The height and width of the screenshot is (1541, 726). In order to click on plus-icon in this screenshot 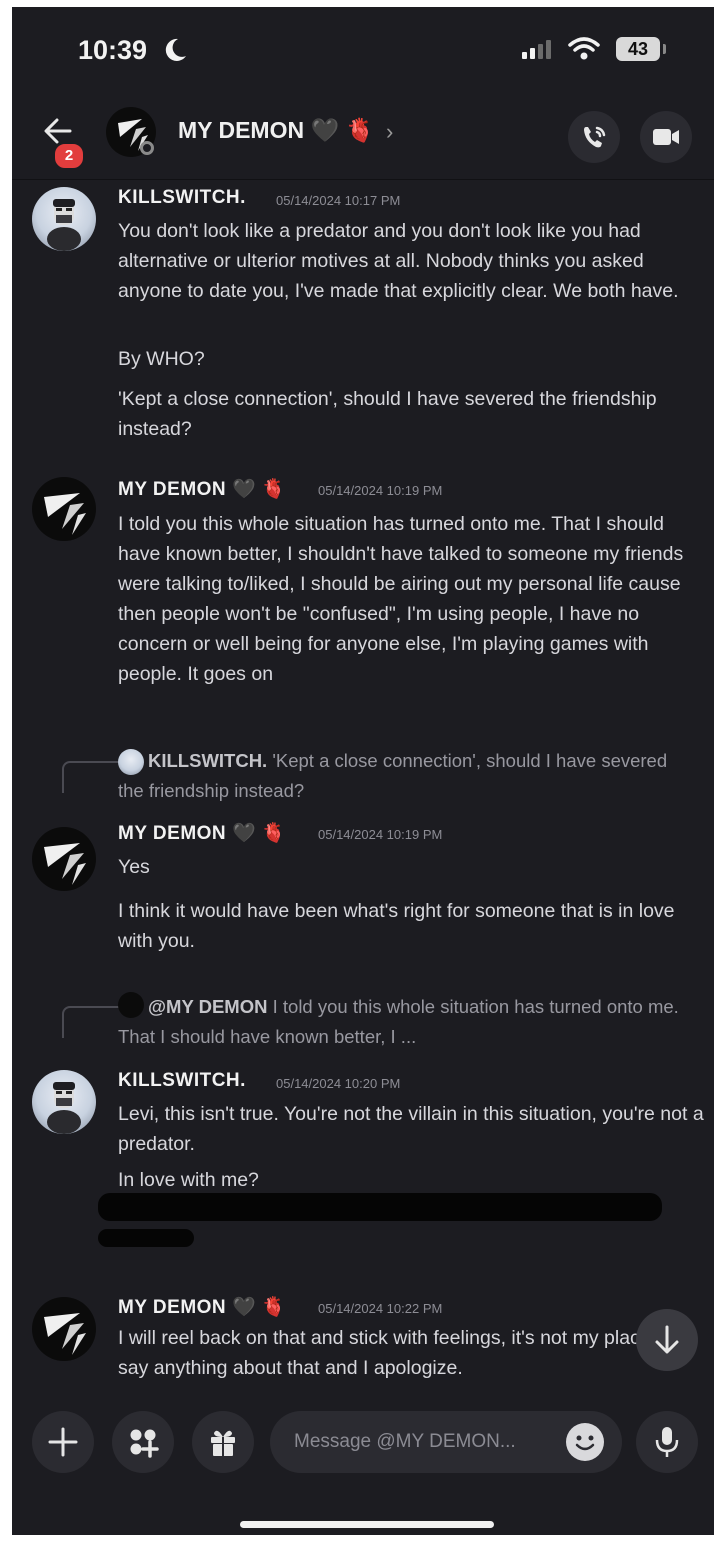, I will do `click(63, 1442)`.